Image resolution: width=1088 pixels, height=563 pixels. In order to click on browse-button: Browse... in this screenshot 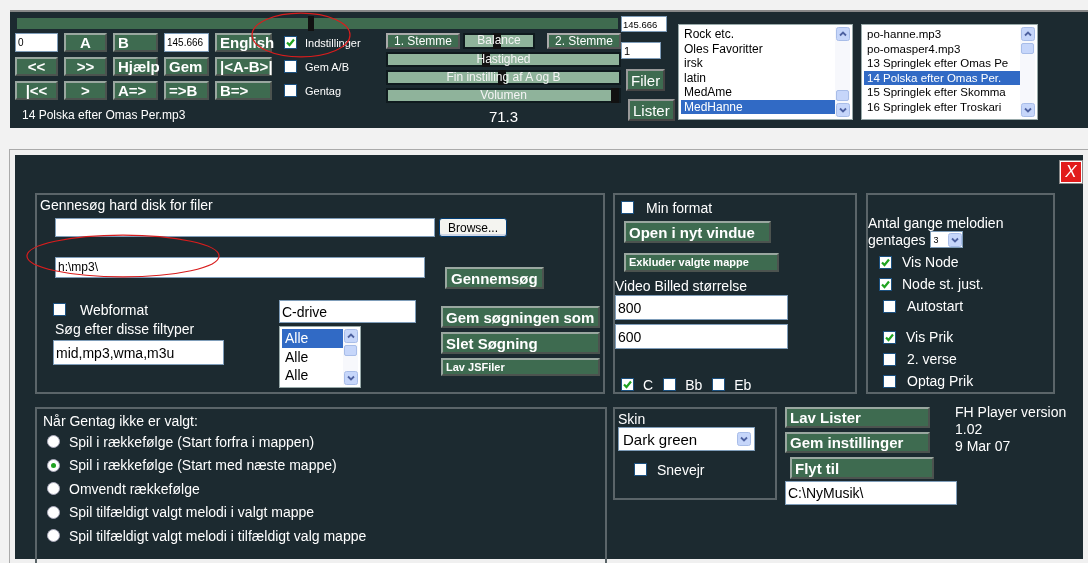, I will do `click(473, 227)`.